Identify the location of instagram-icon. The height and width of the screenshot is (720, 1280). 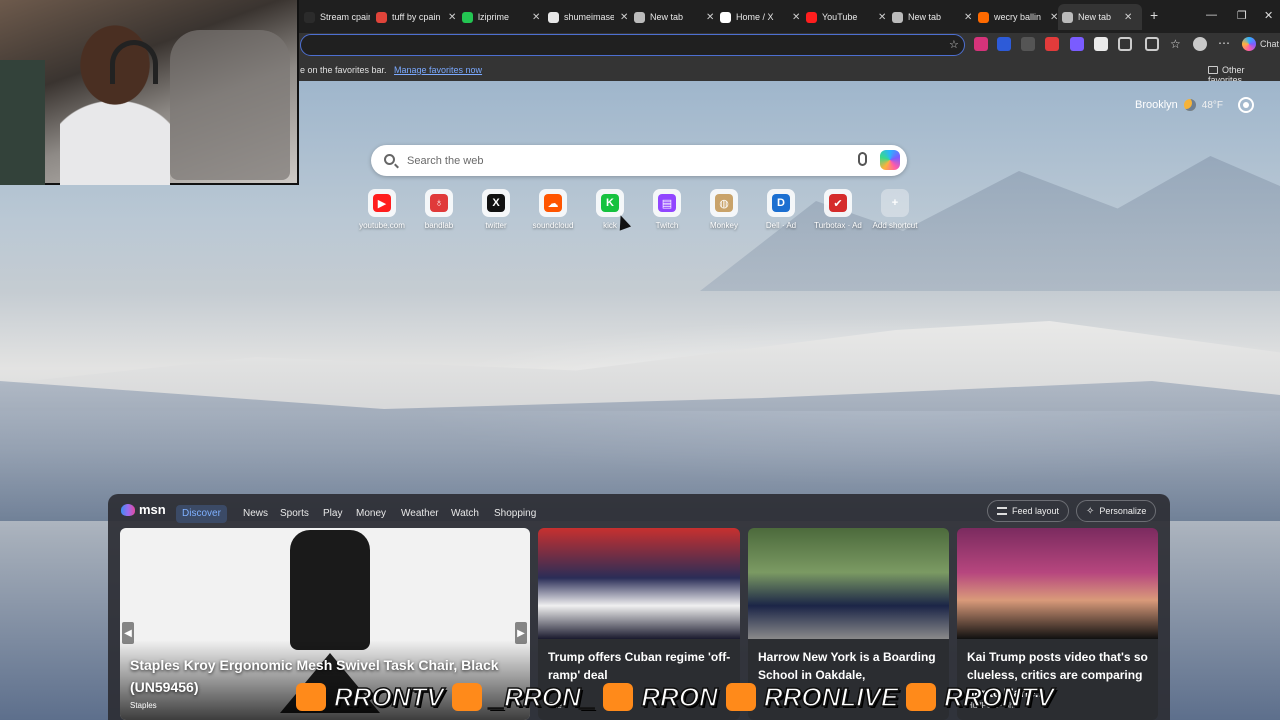
(921, 697).